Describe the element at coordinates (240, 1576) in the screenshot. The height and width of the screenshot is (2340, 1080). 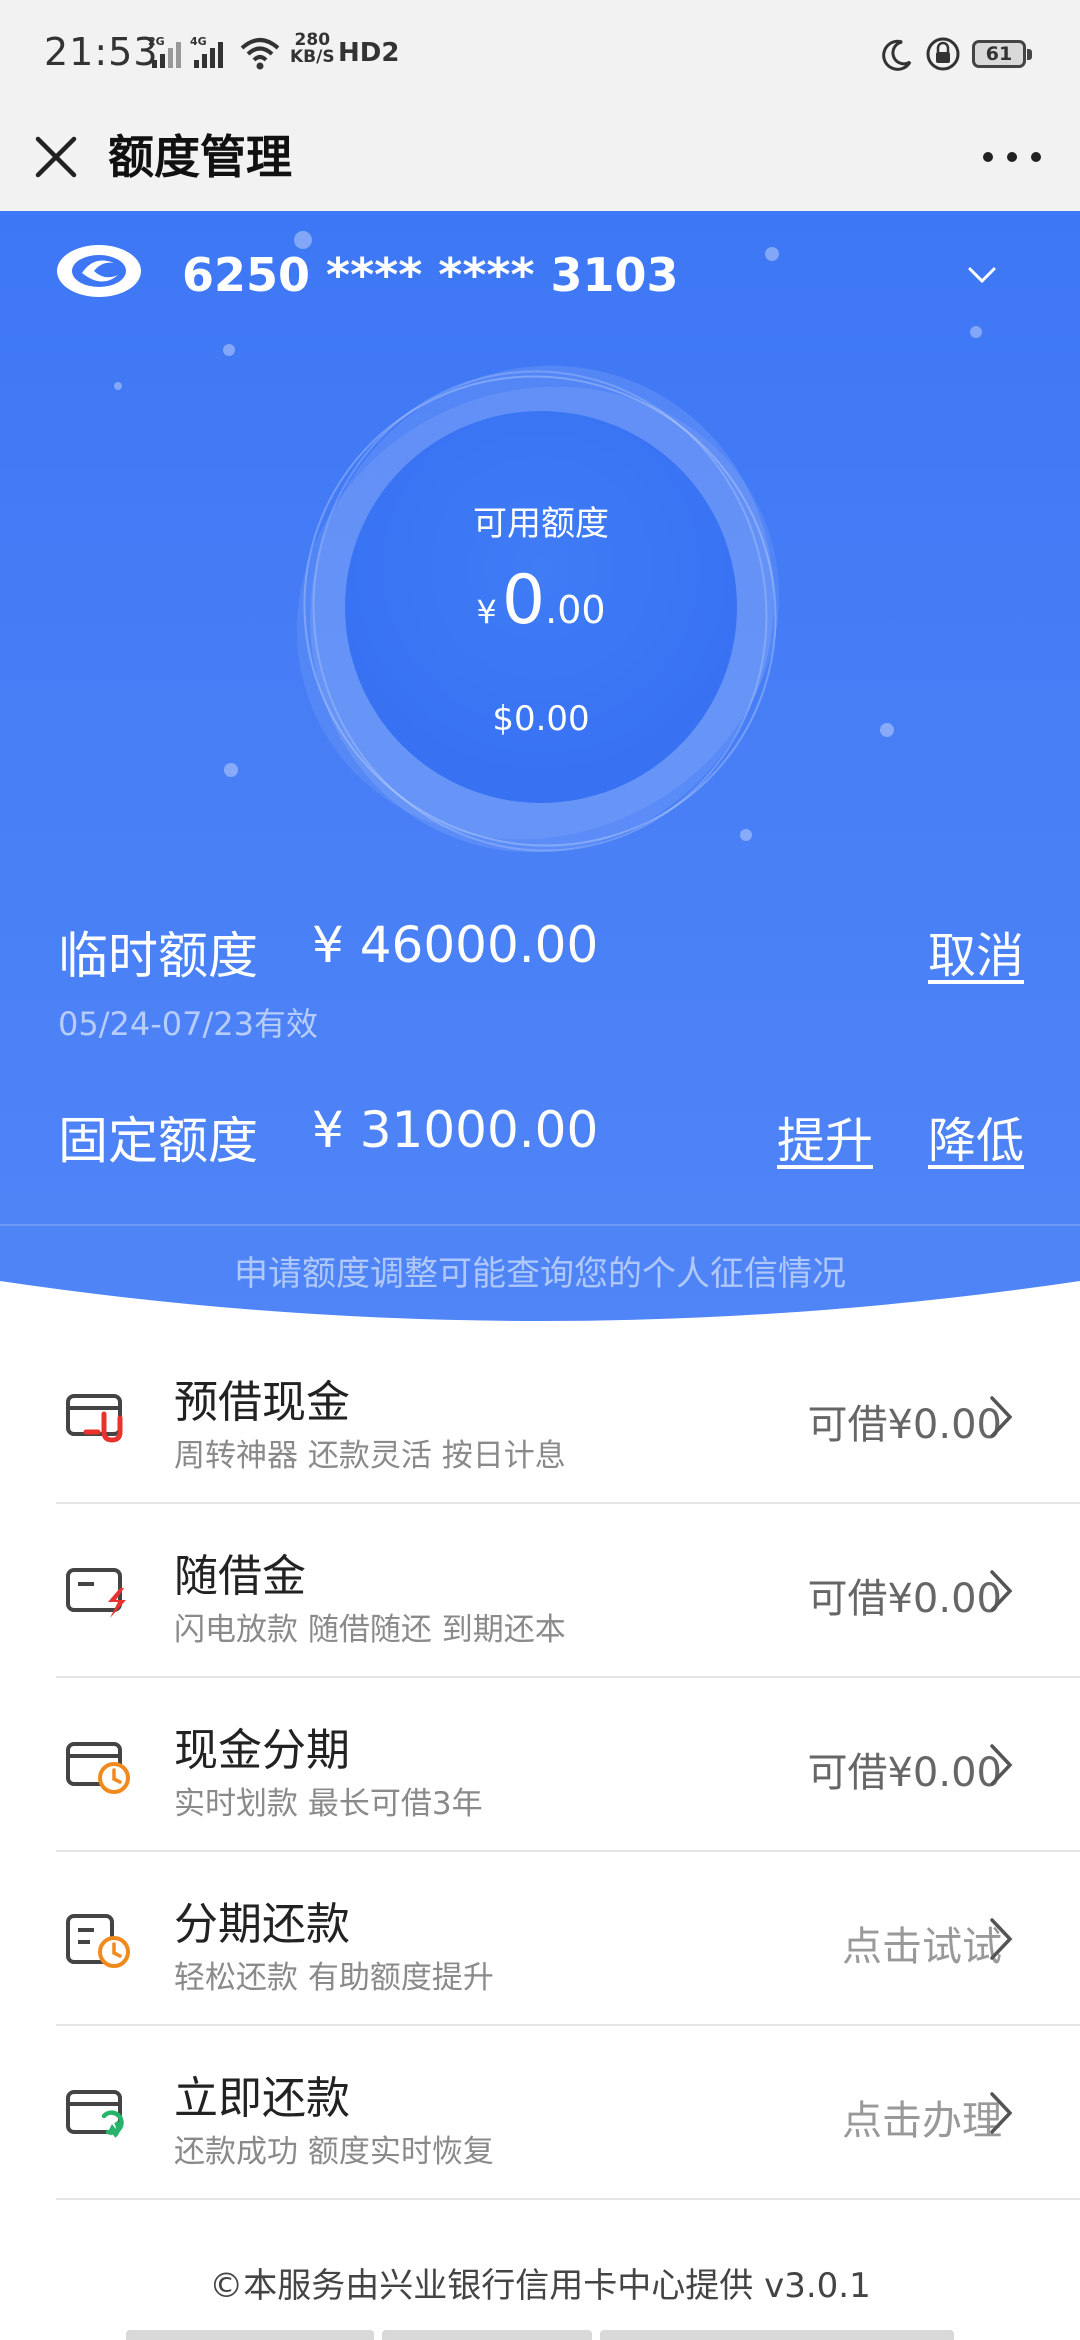
I see `service-title: 随借金` at that location.